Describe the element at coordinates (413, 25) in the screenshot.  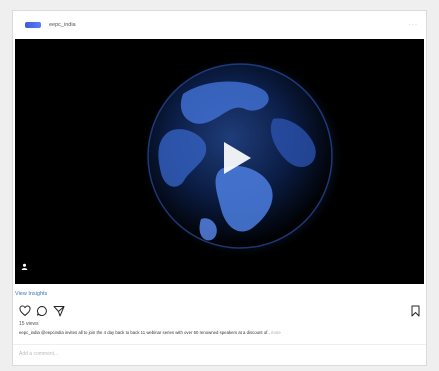
I see `ellipsis-icon: ···` at that location.